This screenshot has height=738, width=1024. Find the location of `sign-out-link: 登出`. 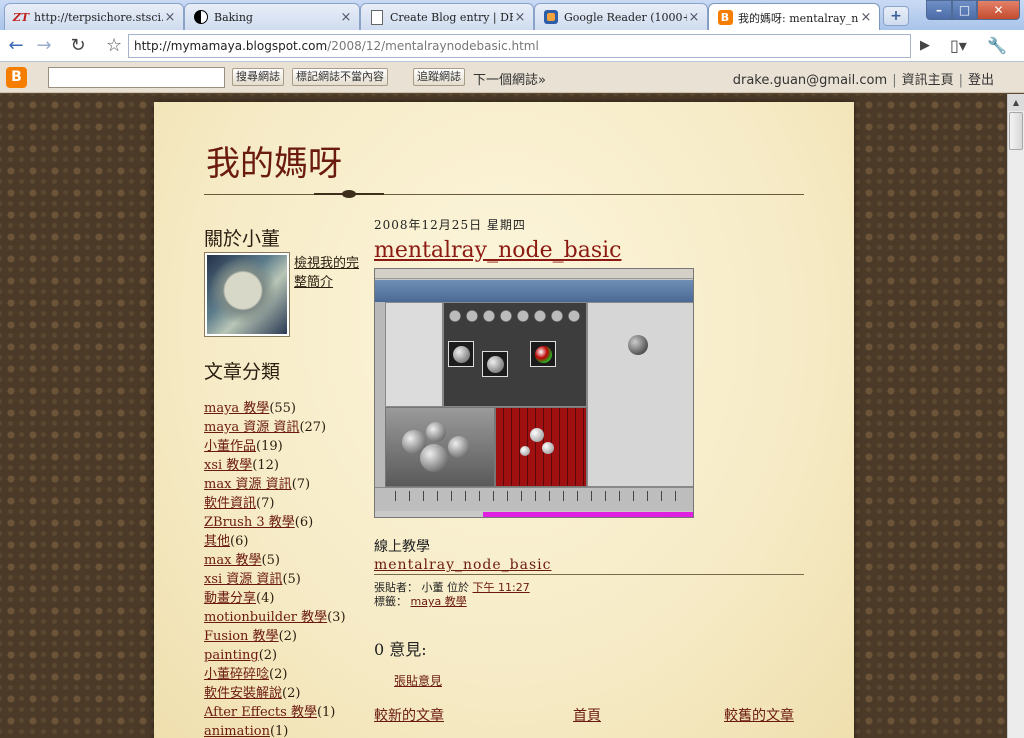

sign-out-link: 登出 is located at coordinates (981, 80).